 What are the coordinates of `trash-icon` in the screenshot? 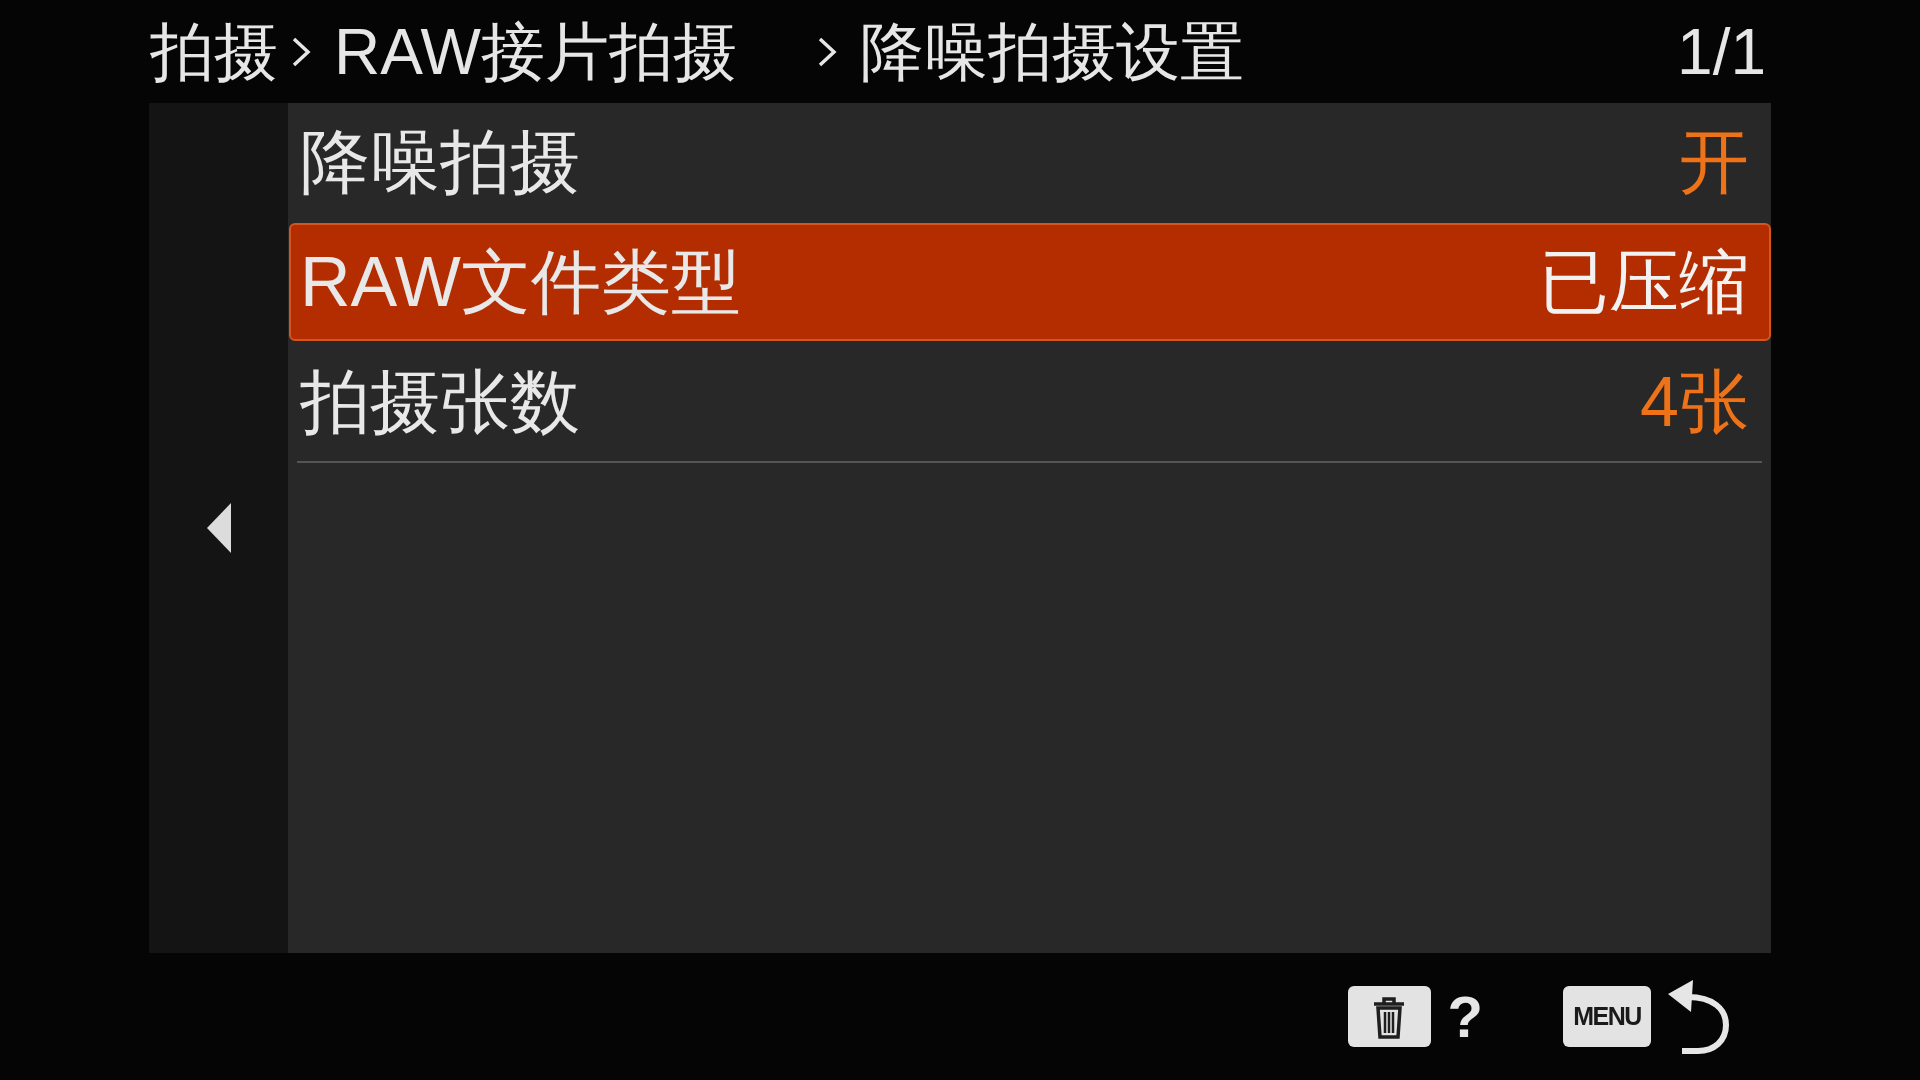 It's located at (1389, 1016).